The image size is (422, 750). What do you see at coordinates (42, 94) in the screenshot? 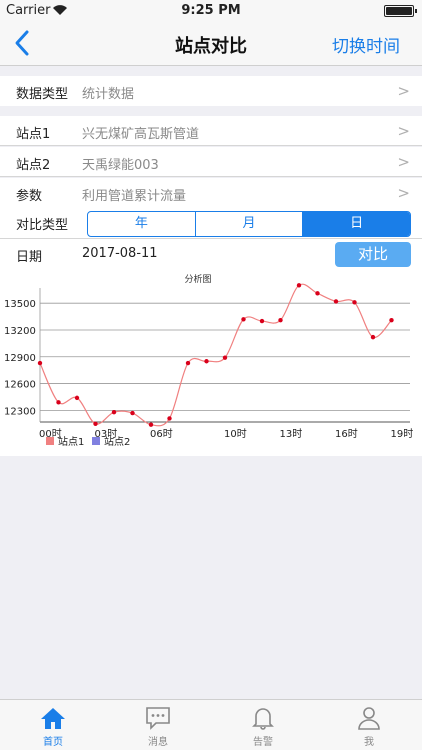
I see `data-type-label: 数据类型` at bounding box center [42, 94].